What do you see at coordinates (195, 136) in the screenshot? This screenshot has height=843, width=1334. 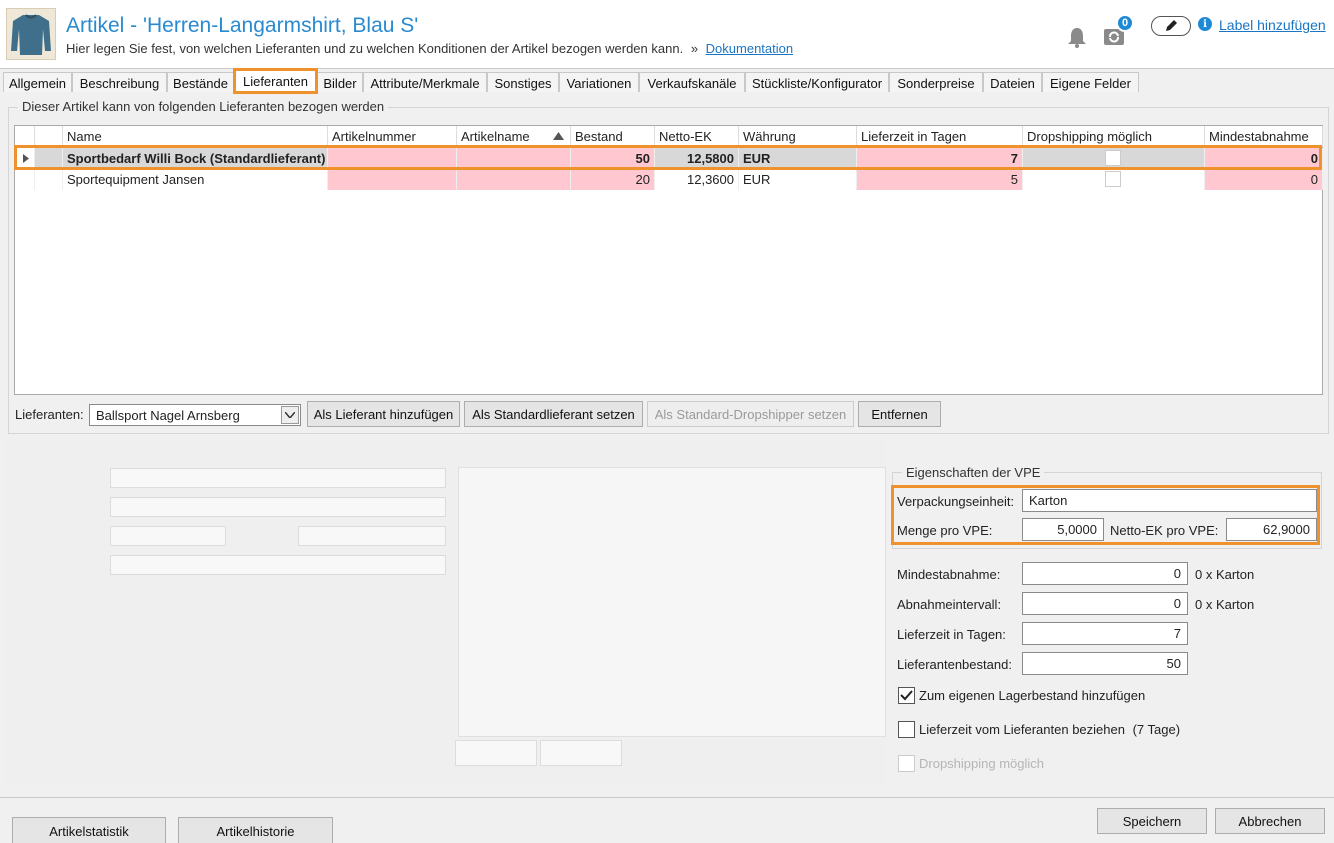 I see `col-name: Name` at bounding box center [195, 136].